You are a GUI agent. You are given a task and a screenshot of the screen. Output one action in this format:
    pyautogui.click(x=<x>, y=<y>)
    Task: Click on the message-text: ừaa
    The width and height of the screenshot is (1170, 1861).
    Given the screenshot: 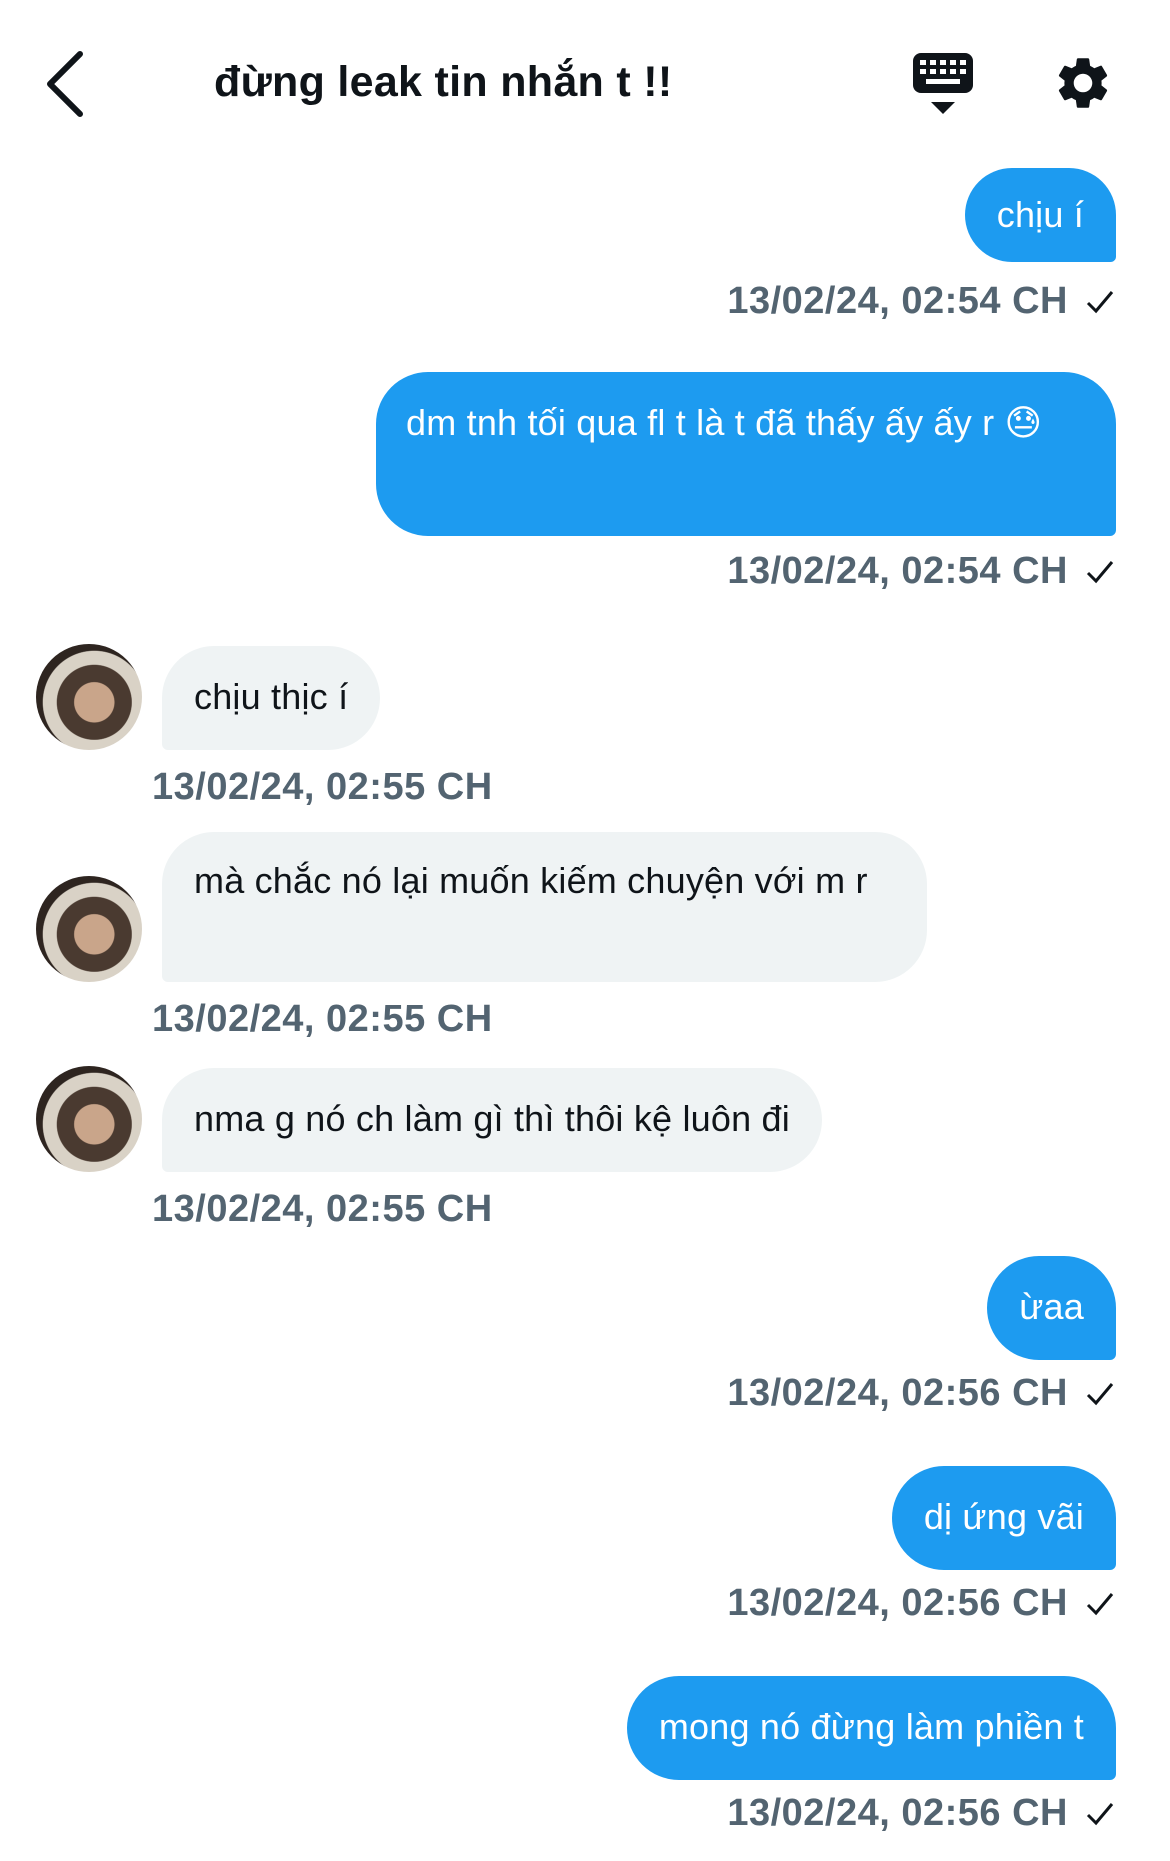 What is the action you would take?
    pyautogui.click(x=1051, y=1306)
    